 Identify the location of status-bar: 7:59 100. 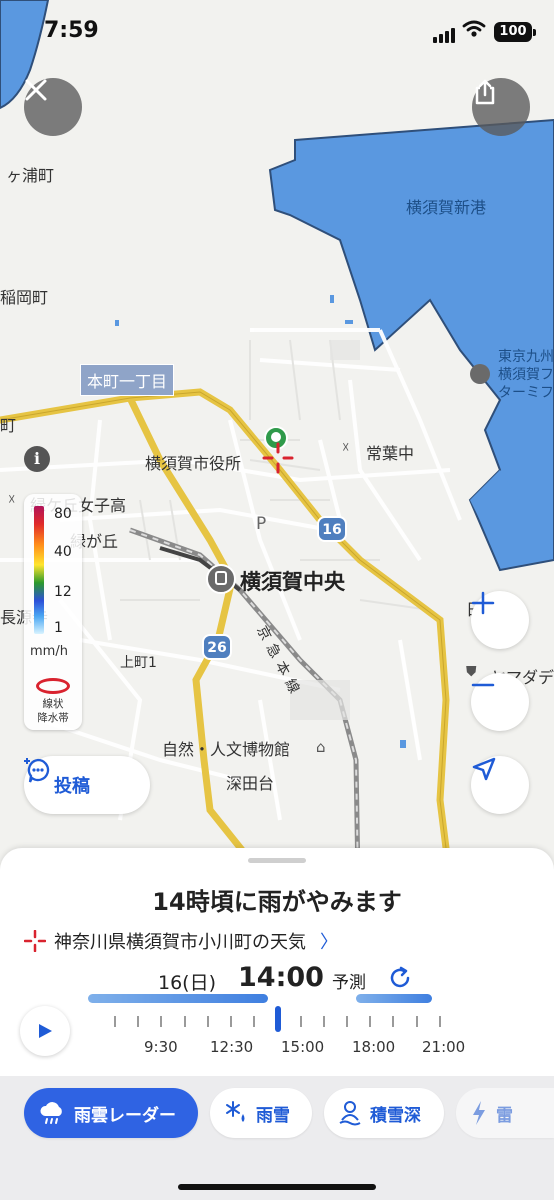
(277, 32).